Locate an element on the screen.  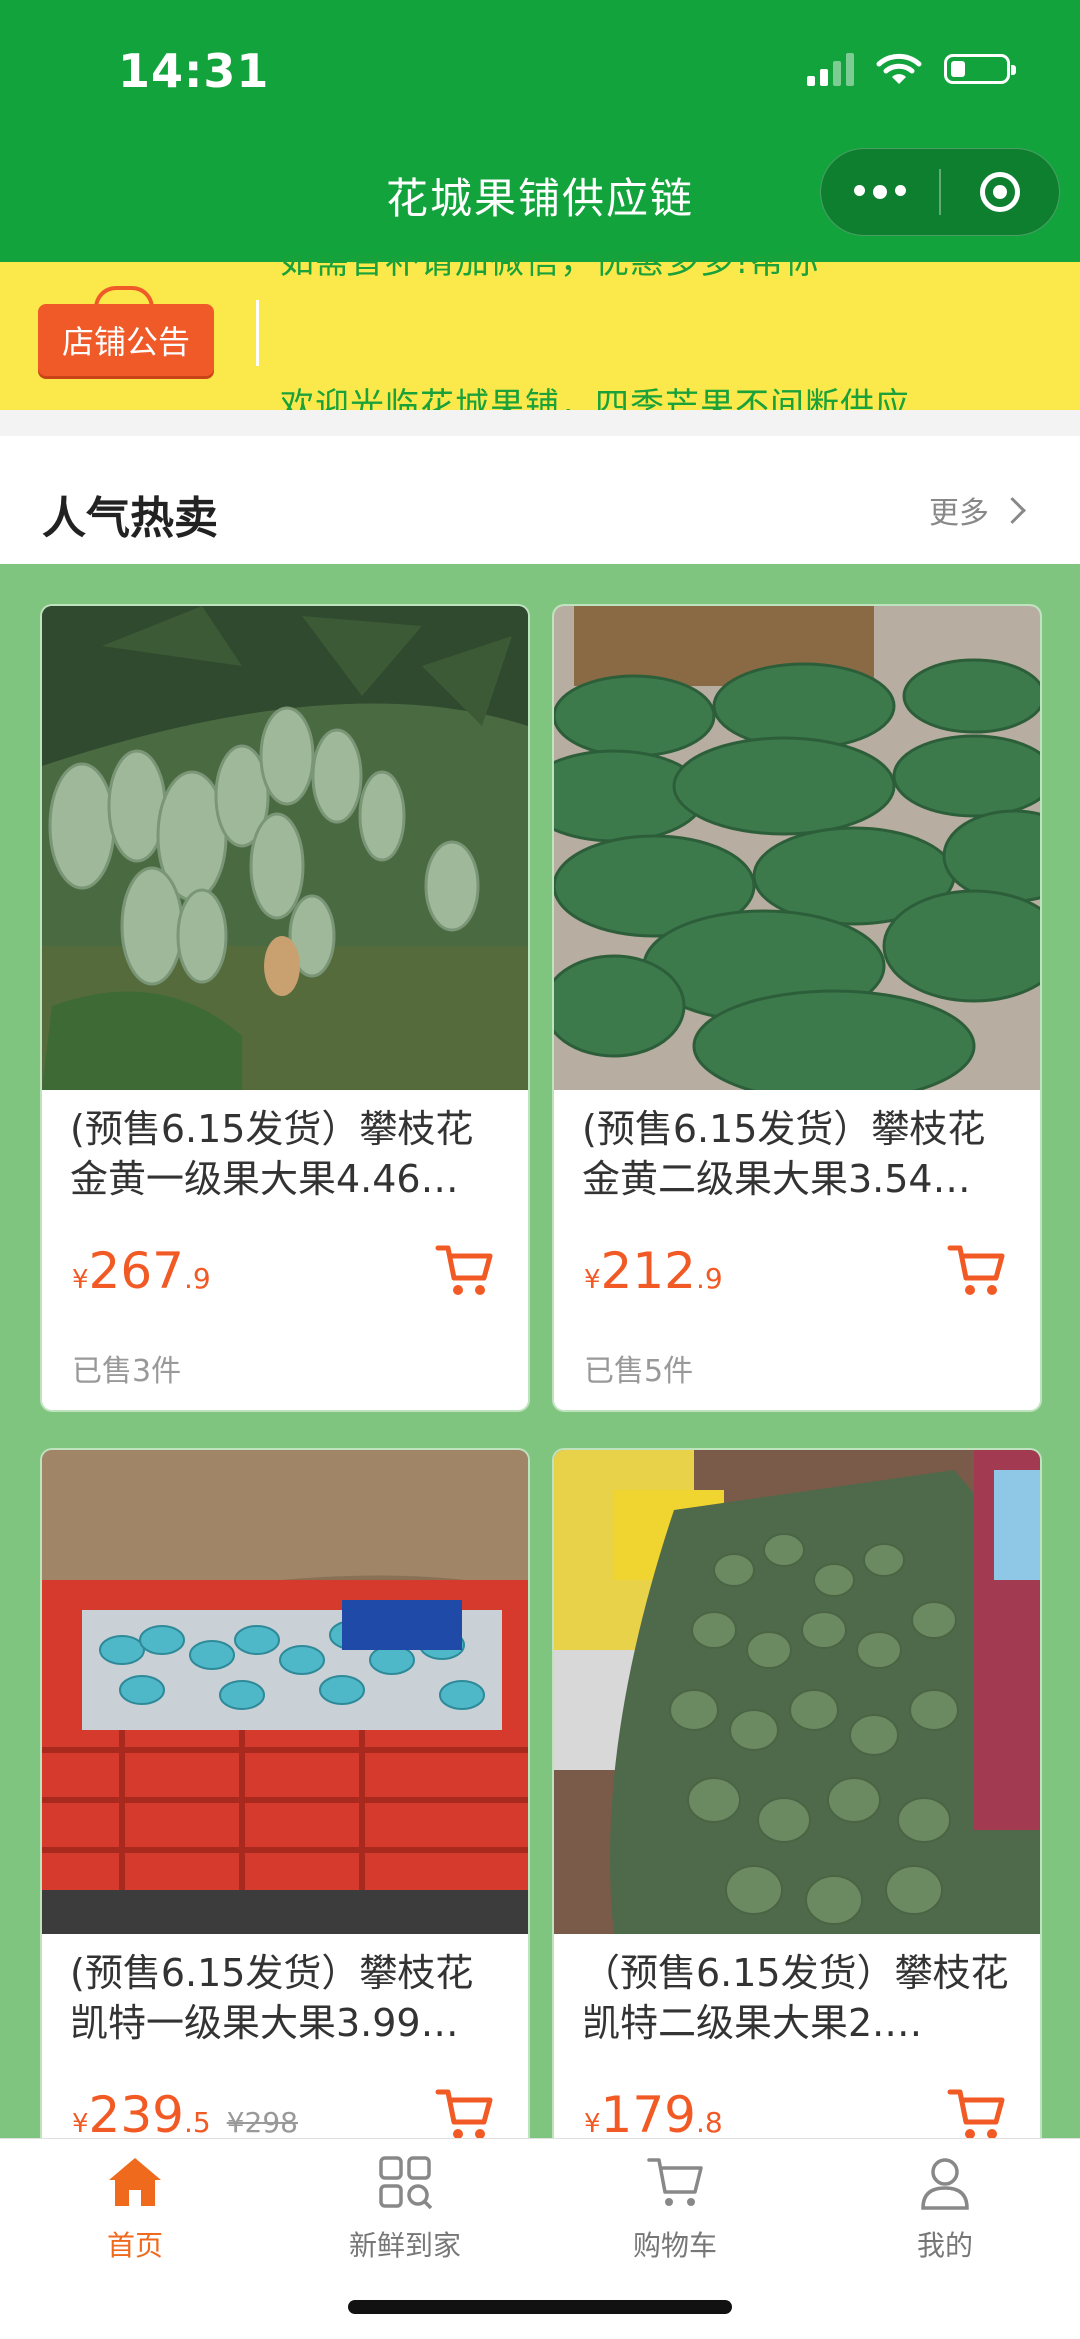
store-notice-tag: 店铺公告 is located at coordinates (126, 331).